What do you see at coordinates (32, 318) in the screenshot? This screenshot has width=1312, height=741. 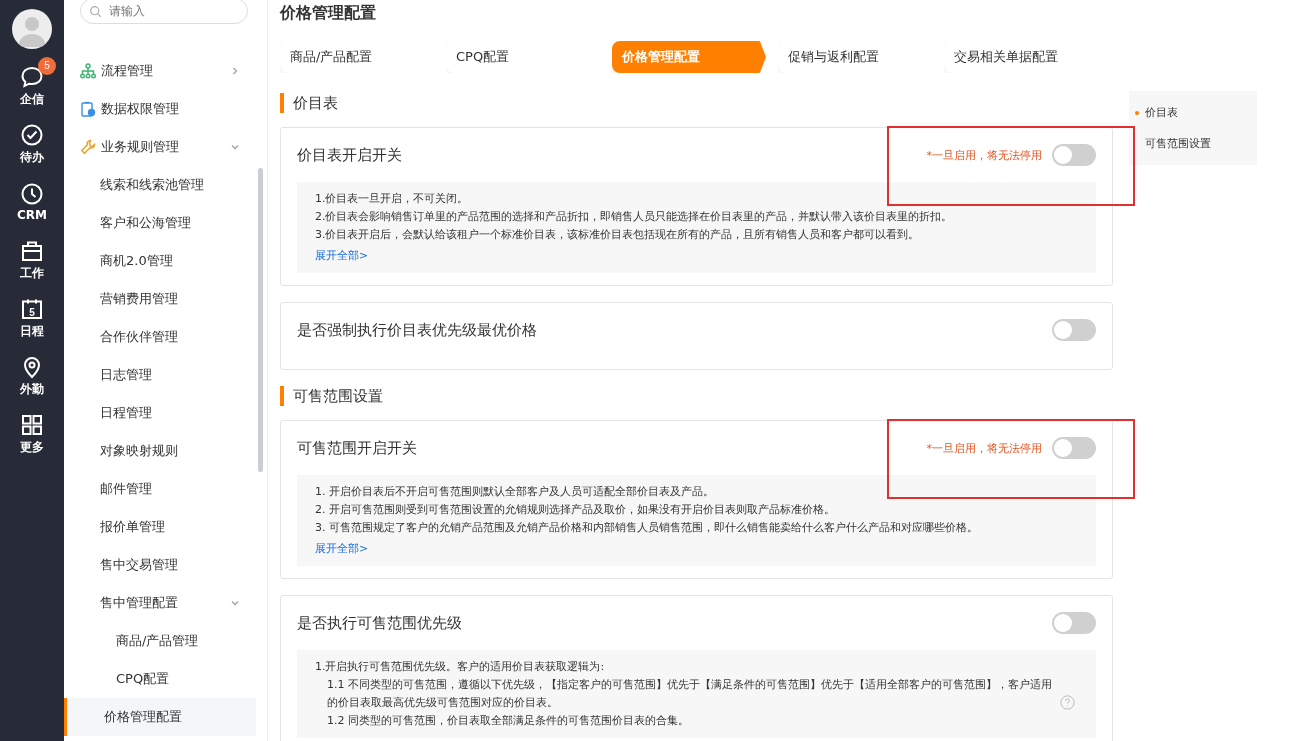 I see `rail-nav-item: 5 日程` at bounding box center [32, 318].